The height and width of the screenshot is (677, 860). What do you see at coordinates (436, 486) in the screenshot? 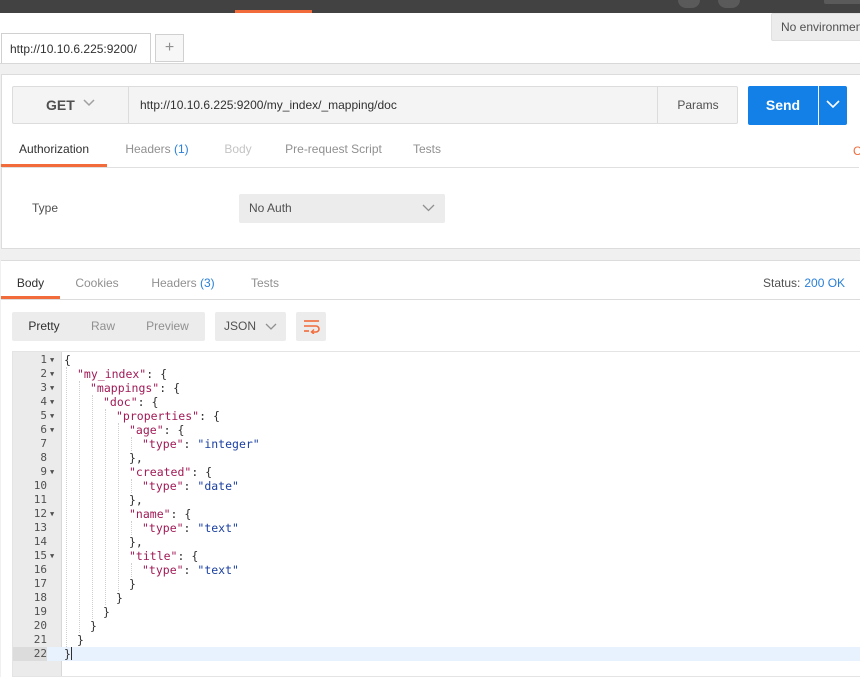
I see `code-line: 10 "type": "date"` at bounding box center [436, 486].